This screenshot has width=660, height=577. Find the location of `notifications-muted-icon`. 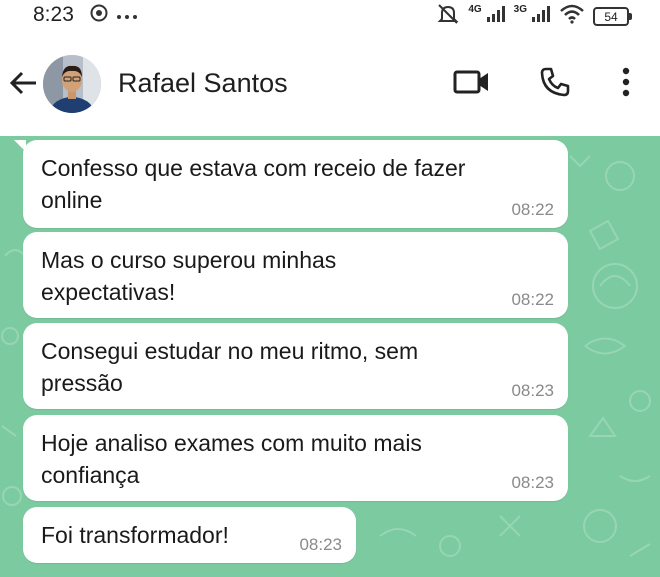

notifications-muted-icon is located at coordinates (448, 16).